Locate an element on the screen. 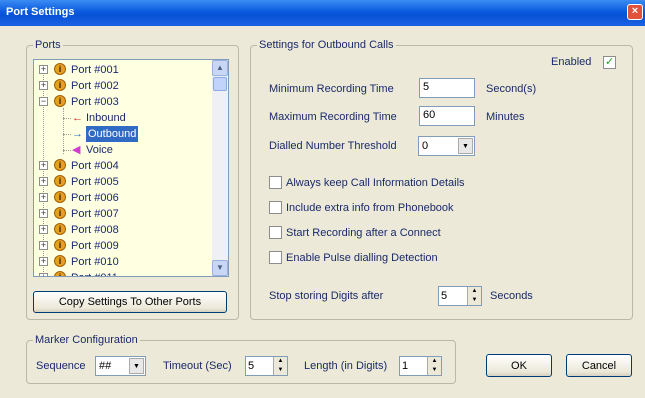 This screenshot has width=645, height=398. timeout-spinner: 5 ▲ ▼ is located at coordinates (266, 366).